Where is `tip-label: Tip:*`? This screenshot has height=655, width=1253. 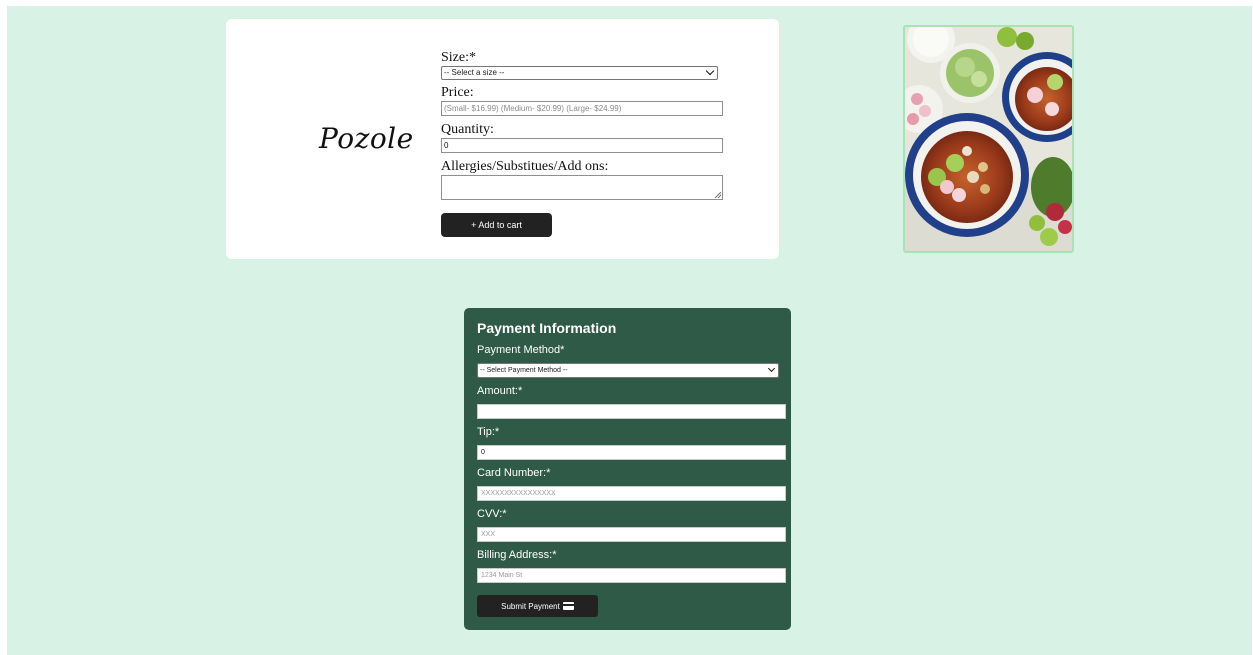 tip-label: Tip:* is located at coordinates (488, 432).